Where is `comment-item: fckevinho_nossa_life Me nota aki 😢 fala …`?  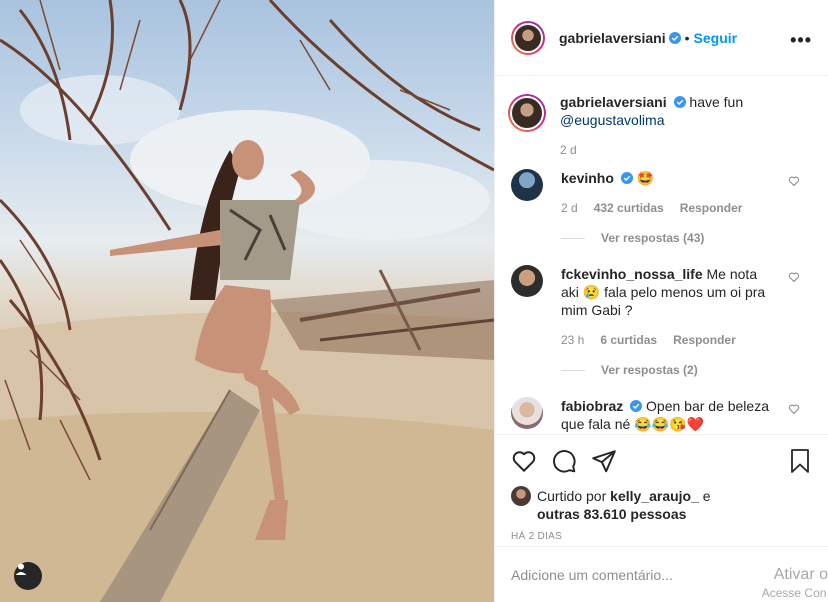
comment-item: fckevinho_nossa_life Me nota aki 😢 fala … is located at coordinates (661, 322).